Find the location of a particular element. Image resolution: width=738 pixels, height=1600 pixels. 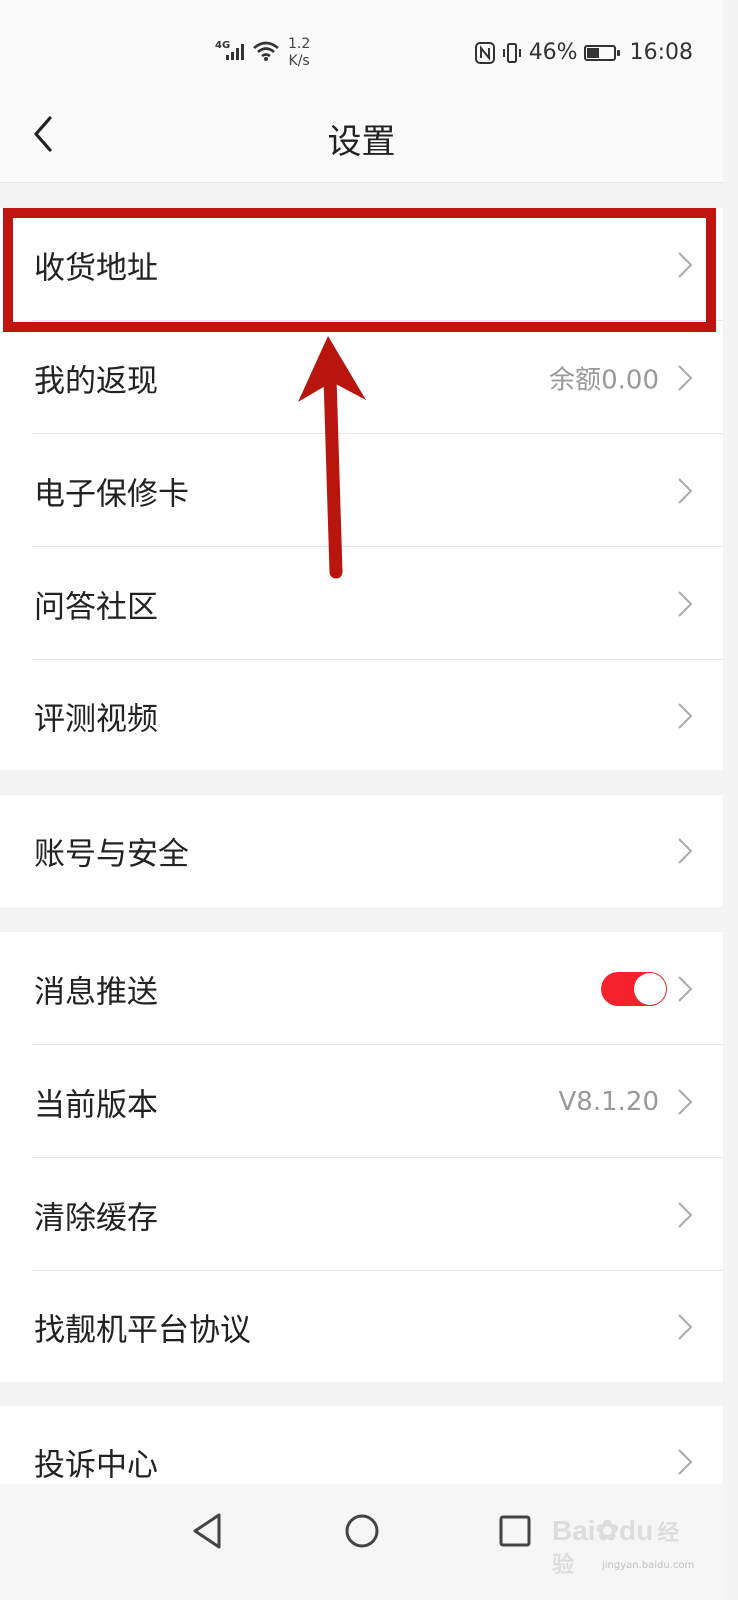

row-label: 我的返现 is located at coordinates (96, 381).